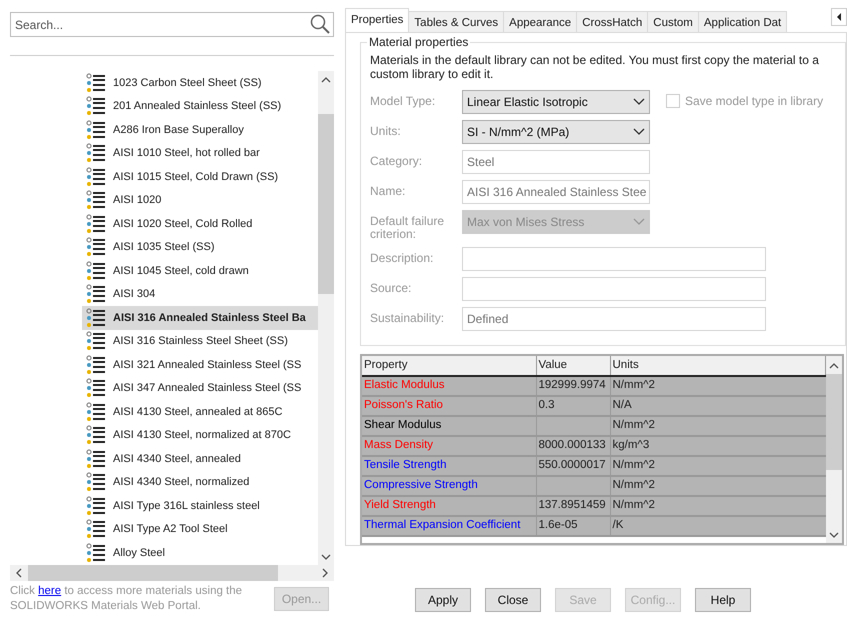  What do you see at coordinates (200, 529) in the screenshot?
I see `material-item: AISI Type A2 Tool Steel` at bounding box center [200, 529].